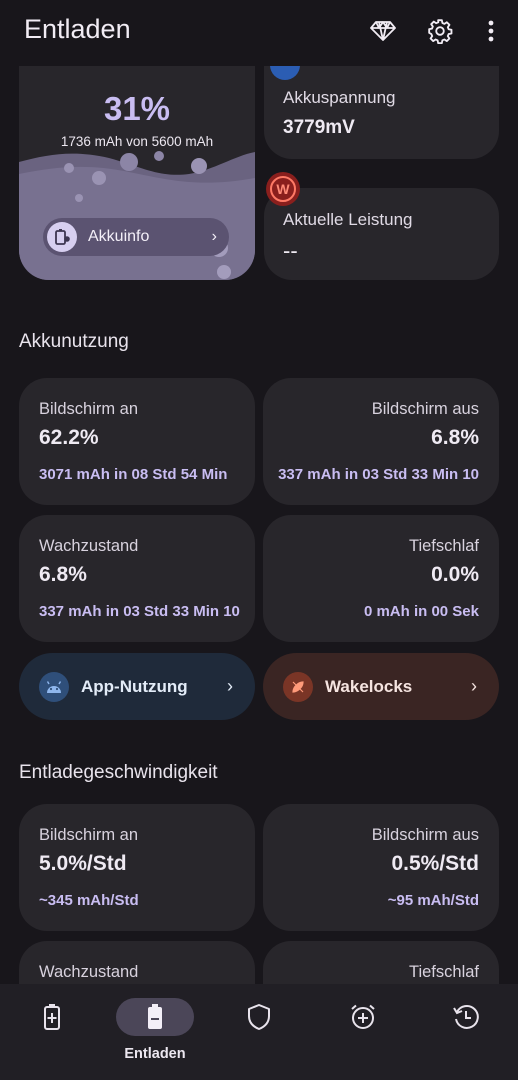  What do you see at coordinates (62, 237) in the screenshot?
I see `battery-info-icon` at bounding box center [62, 237].